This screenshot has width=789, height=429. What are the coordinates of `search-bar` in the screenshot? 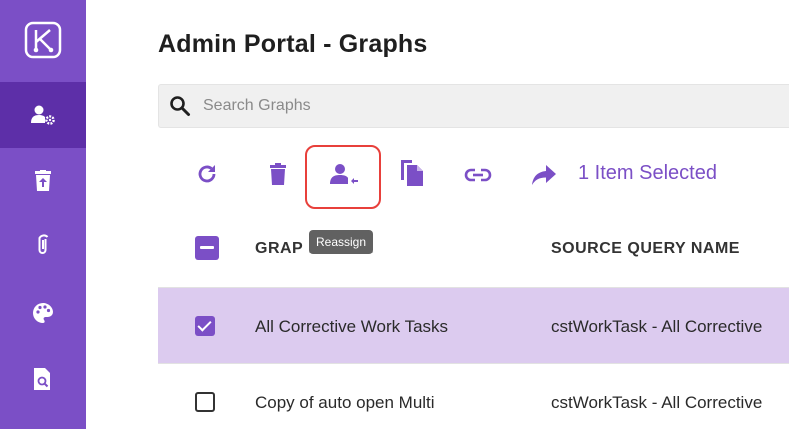 It's located at (473, 106).